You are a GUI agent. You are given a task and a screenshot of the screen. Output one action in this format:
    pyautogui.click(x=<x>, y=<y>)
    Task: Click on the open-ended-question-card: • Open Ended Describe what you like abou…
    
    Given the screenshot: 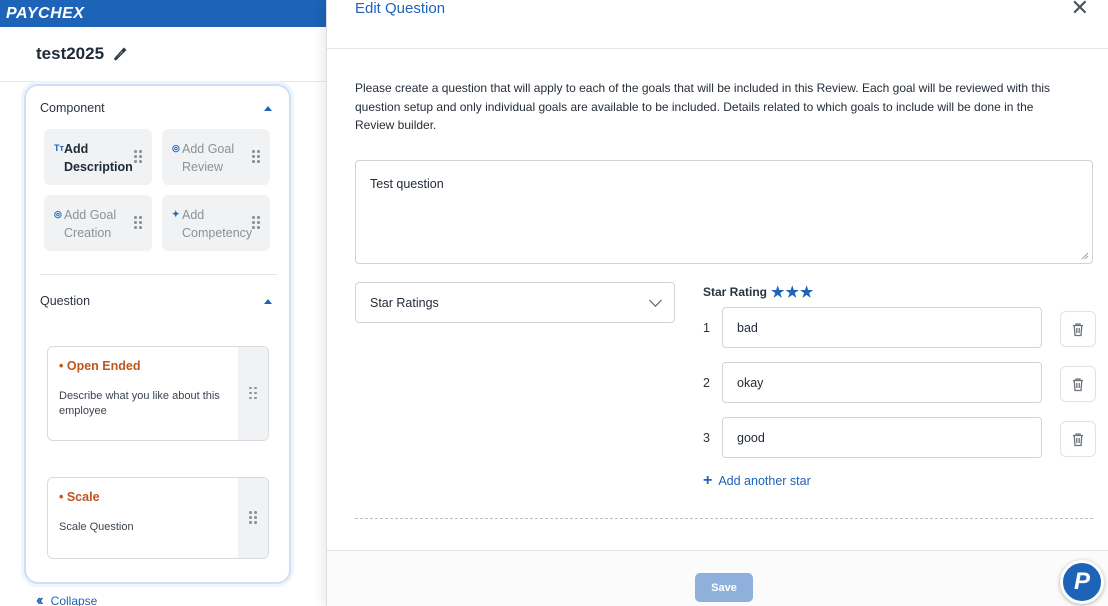 What is the action you would take?
    pyautogui.click(x=158, y=393)
    